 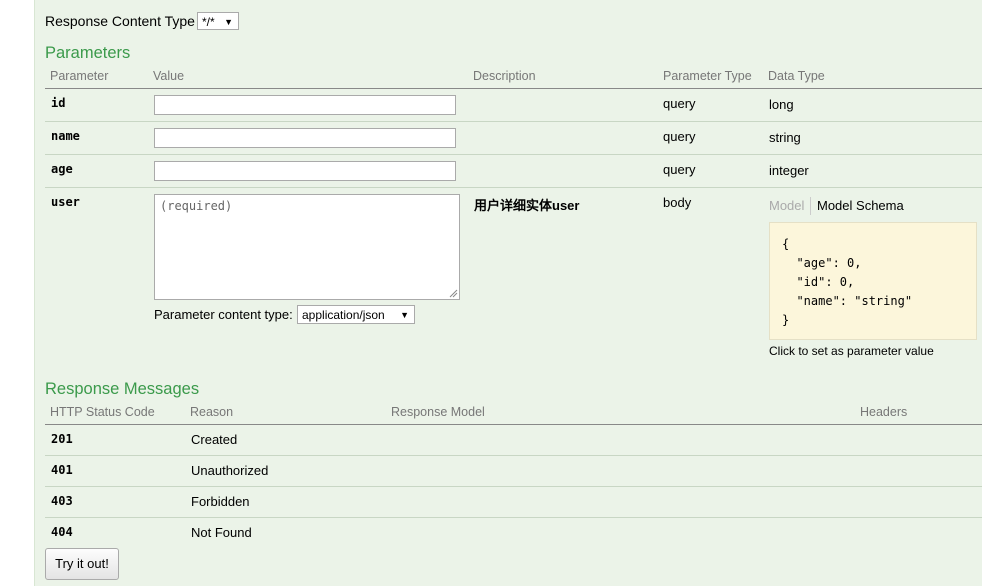 I want to click on param-content-type-value: application/json, so click(x=343, y=315).